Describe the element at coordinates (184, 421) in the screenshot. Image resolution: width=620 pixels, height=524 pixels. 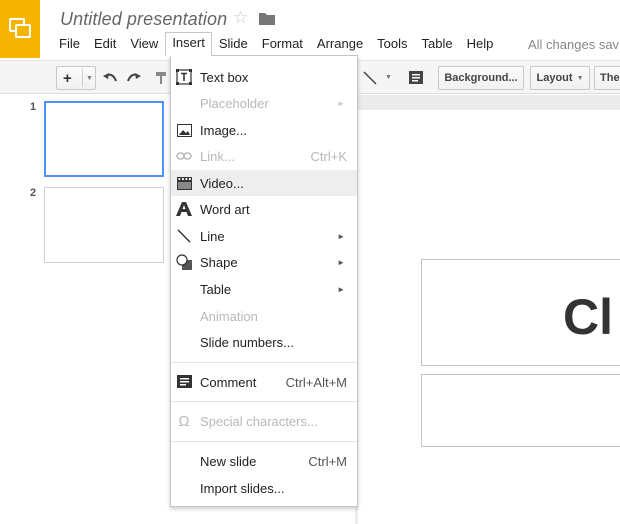
I see `omega-icon: Ω` at that location.